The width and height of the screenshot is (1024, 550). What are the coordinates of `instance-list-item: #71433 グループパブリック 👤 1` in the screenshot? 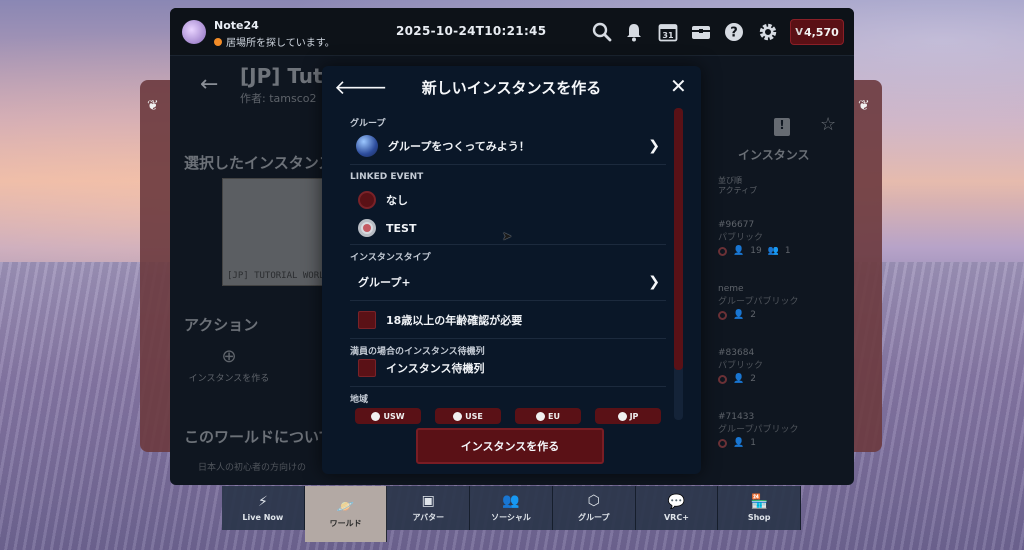 It's located at (778, 437).